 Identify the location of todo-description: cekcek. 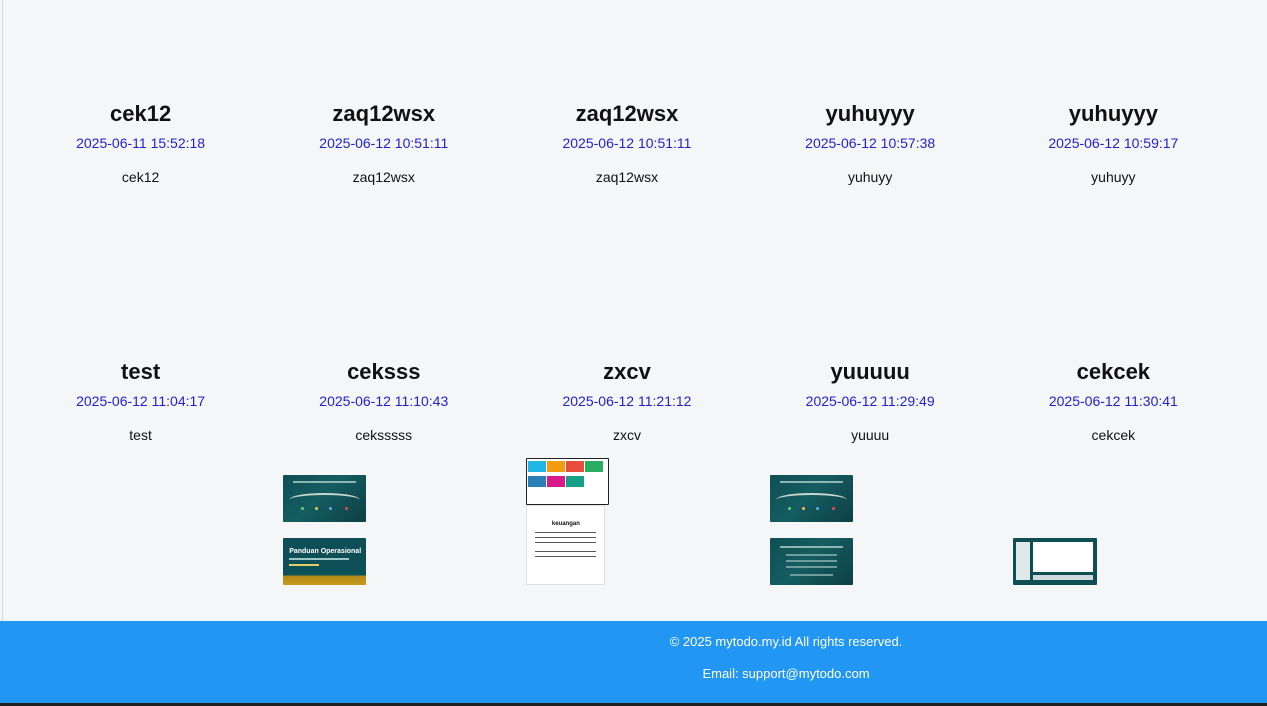
(1113, 435).